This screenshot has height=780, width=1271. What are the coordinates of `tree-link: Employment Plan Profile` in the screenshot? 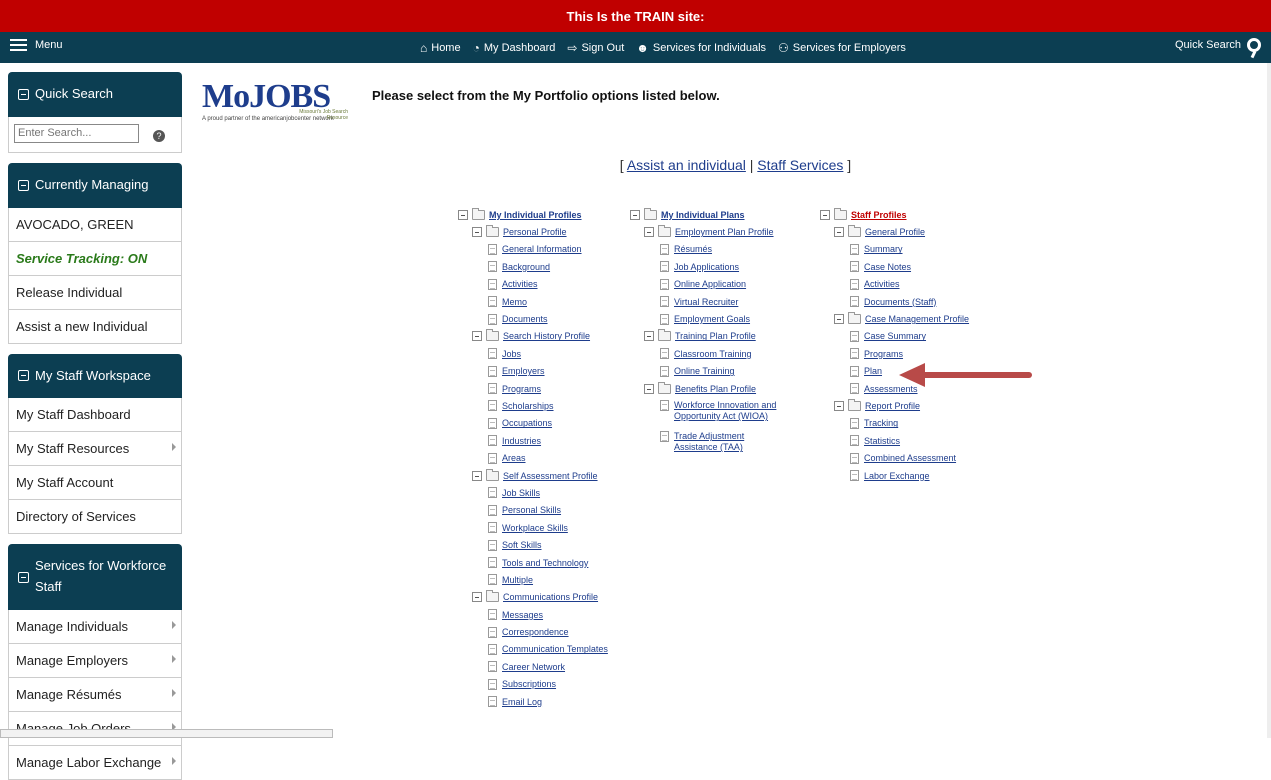 It's located at (724, 232).